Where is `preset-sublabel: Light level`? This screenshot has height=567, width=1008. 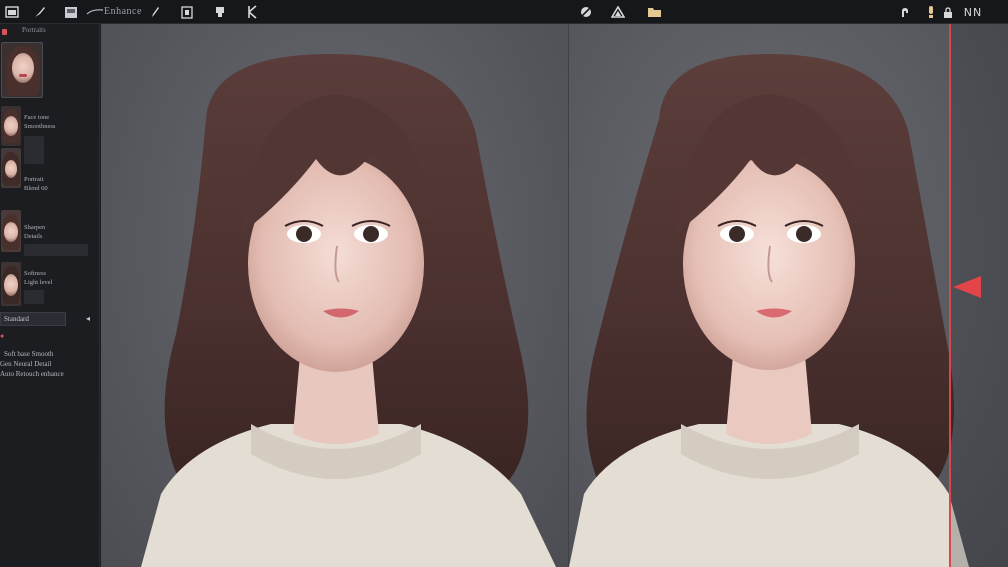 preset-sublabel: Light level is located at coordinates (38, 282).